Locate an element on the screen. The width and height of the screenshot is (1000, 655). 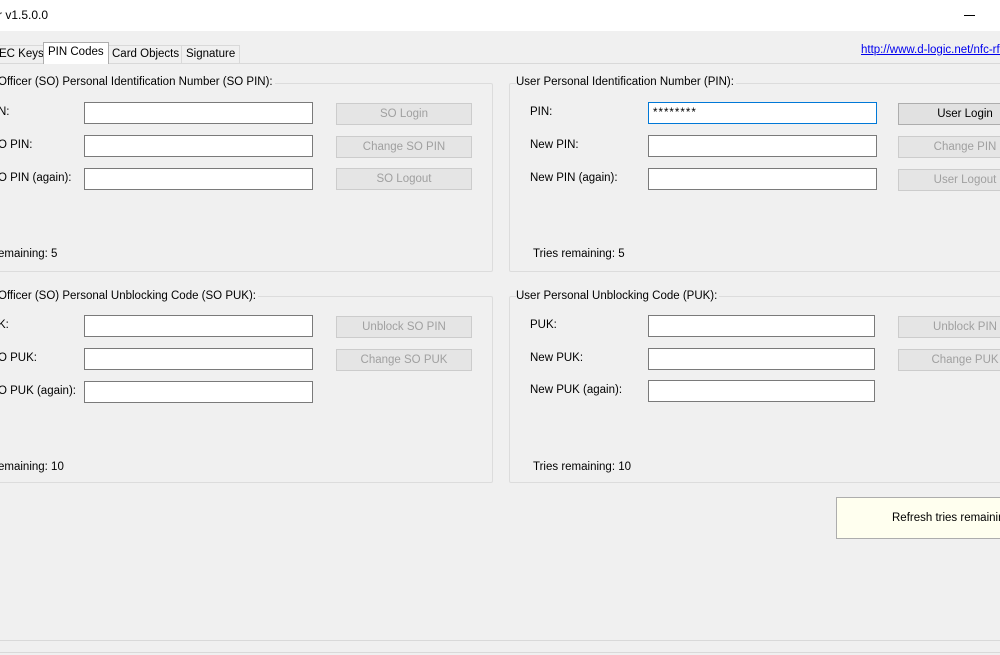
new-so-puk-label: O PUK: is located at coordinates (18, 358).